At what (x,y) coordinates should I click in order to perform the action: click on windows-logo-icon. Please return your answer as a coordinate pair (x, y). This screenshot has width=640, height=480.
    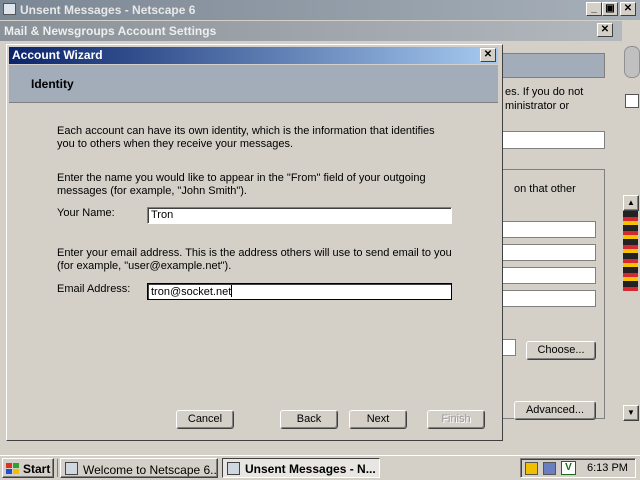
    Looking at the image, I should click on (13, 468).